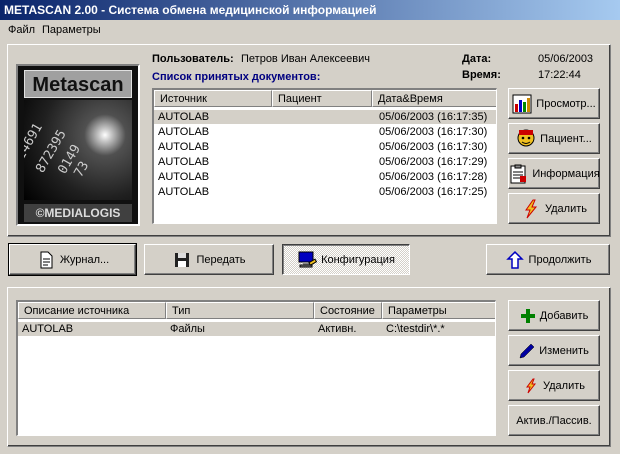  What do you see at coordinates (433, 177) in the screenshot?
I see `cell-datetime: 05/06/2003 (16:17:28)` at bounding box center [433, 177].